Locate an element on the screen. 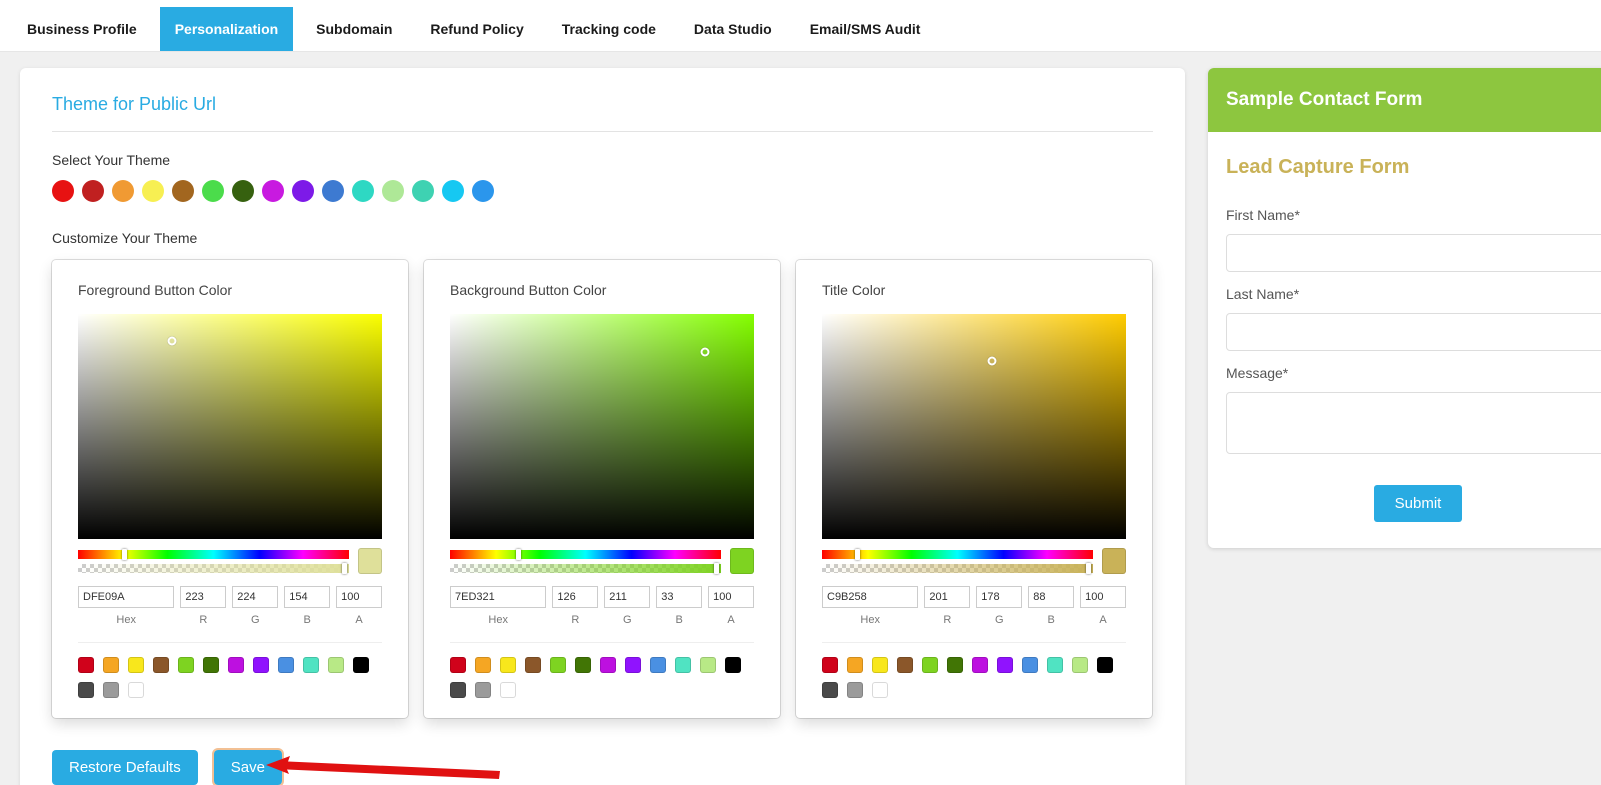 This screenshot has height=785, width=1601. first-name-input is located at coordinates (1413, 253).